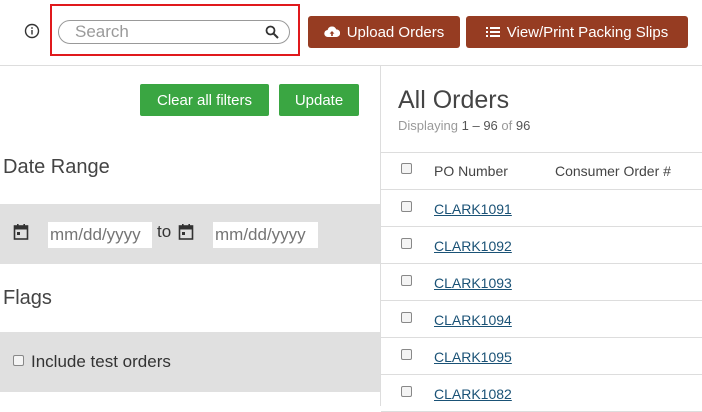  I want to click on table-row: CLARK1092, so click(541, 245).